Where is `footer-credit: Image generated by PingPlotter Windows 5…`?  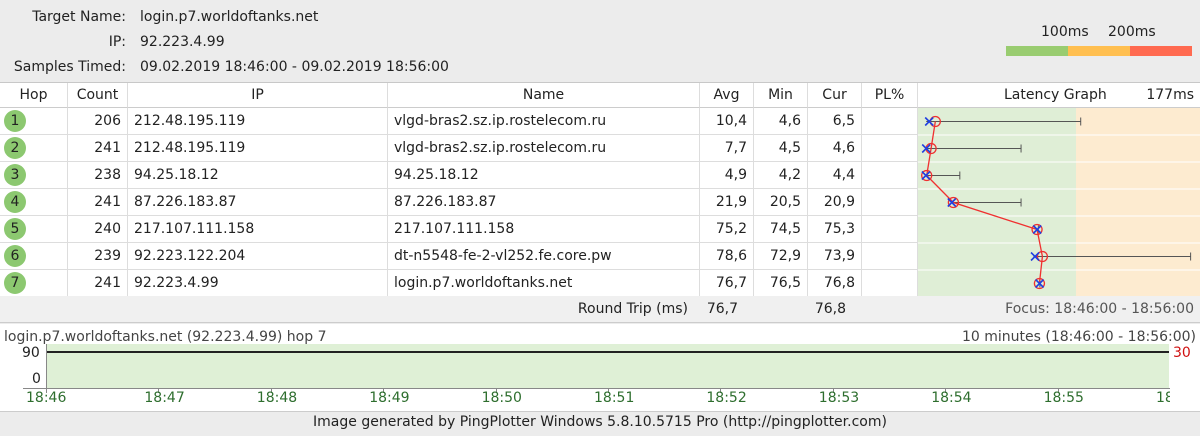
footer-credit: Image generated by PingPlotter Windows 5… is located at coordinates (600, 422).